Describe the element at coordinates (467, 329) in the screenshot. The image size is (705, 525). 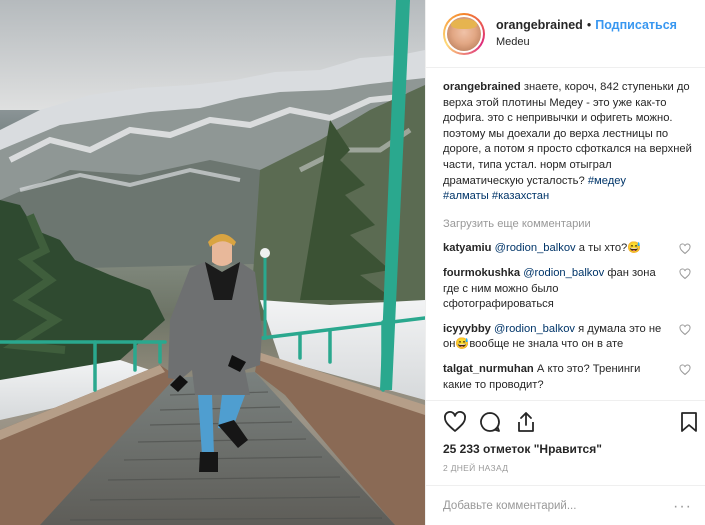
I see `comment-username: icyyybby` at that location.